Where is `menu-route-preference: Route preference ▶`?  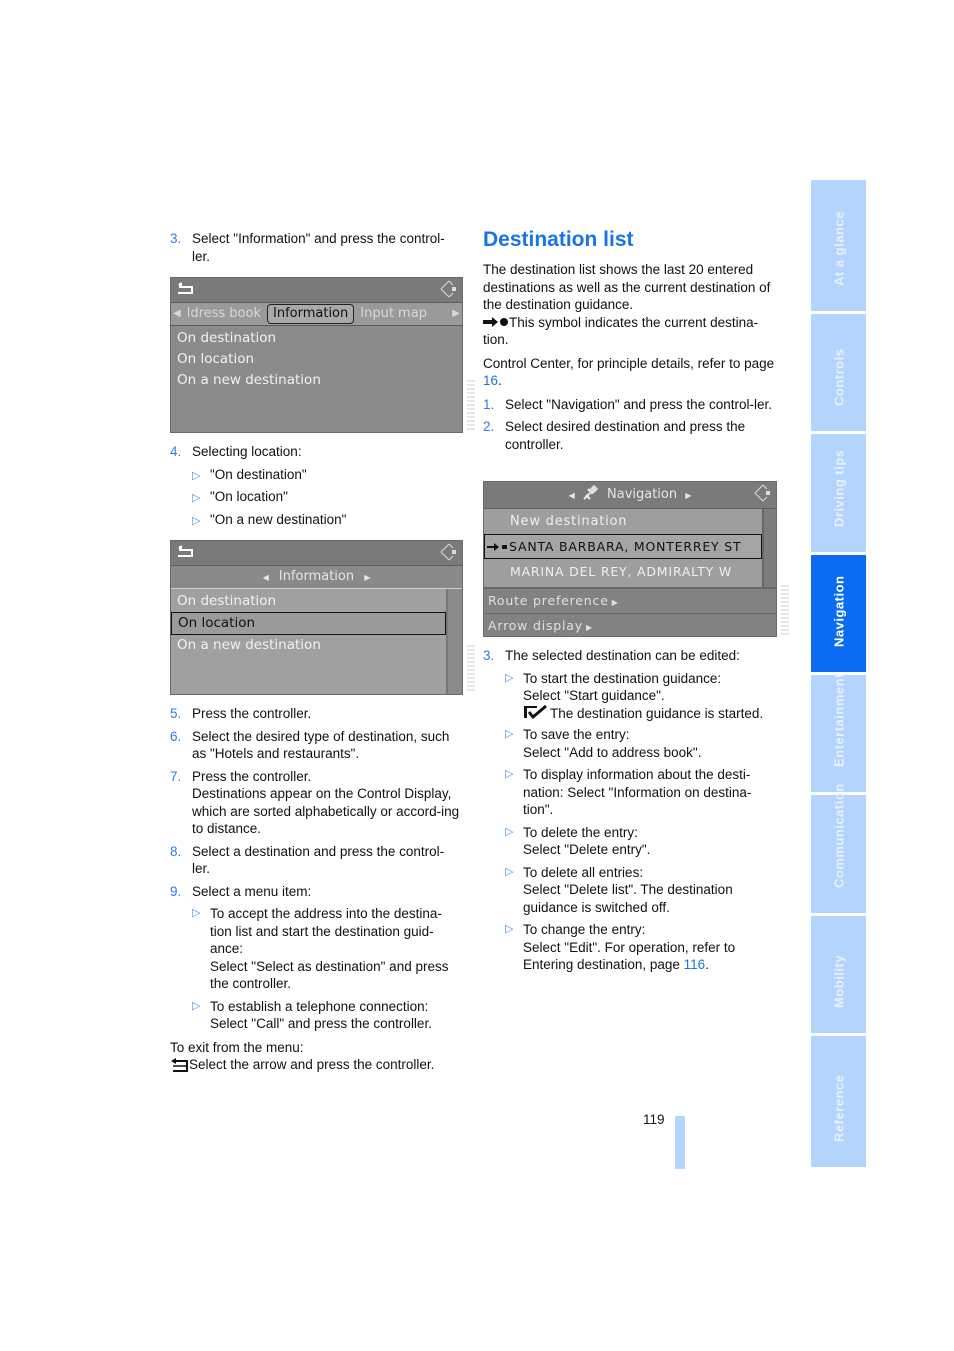
menu-route-preference: Route preference ▶ is located at coordinates (630, 600).